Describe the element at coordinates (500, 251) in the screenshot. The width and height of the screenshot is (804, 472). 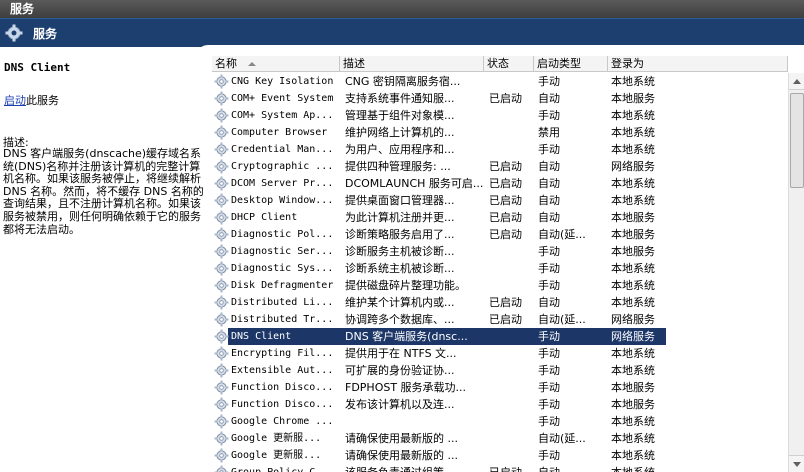
I see `table-row: Diagnostic Ser... 诊断服务主机被诊断... 手动 本地服务` at that location.